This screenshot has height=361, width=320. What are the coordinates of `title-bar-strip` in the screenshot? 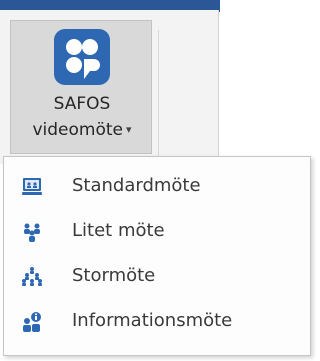 It's located at (109, 5).